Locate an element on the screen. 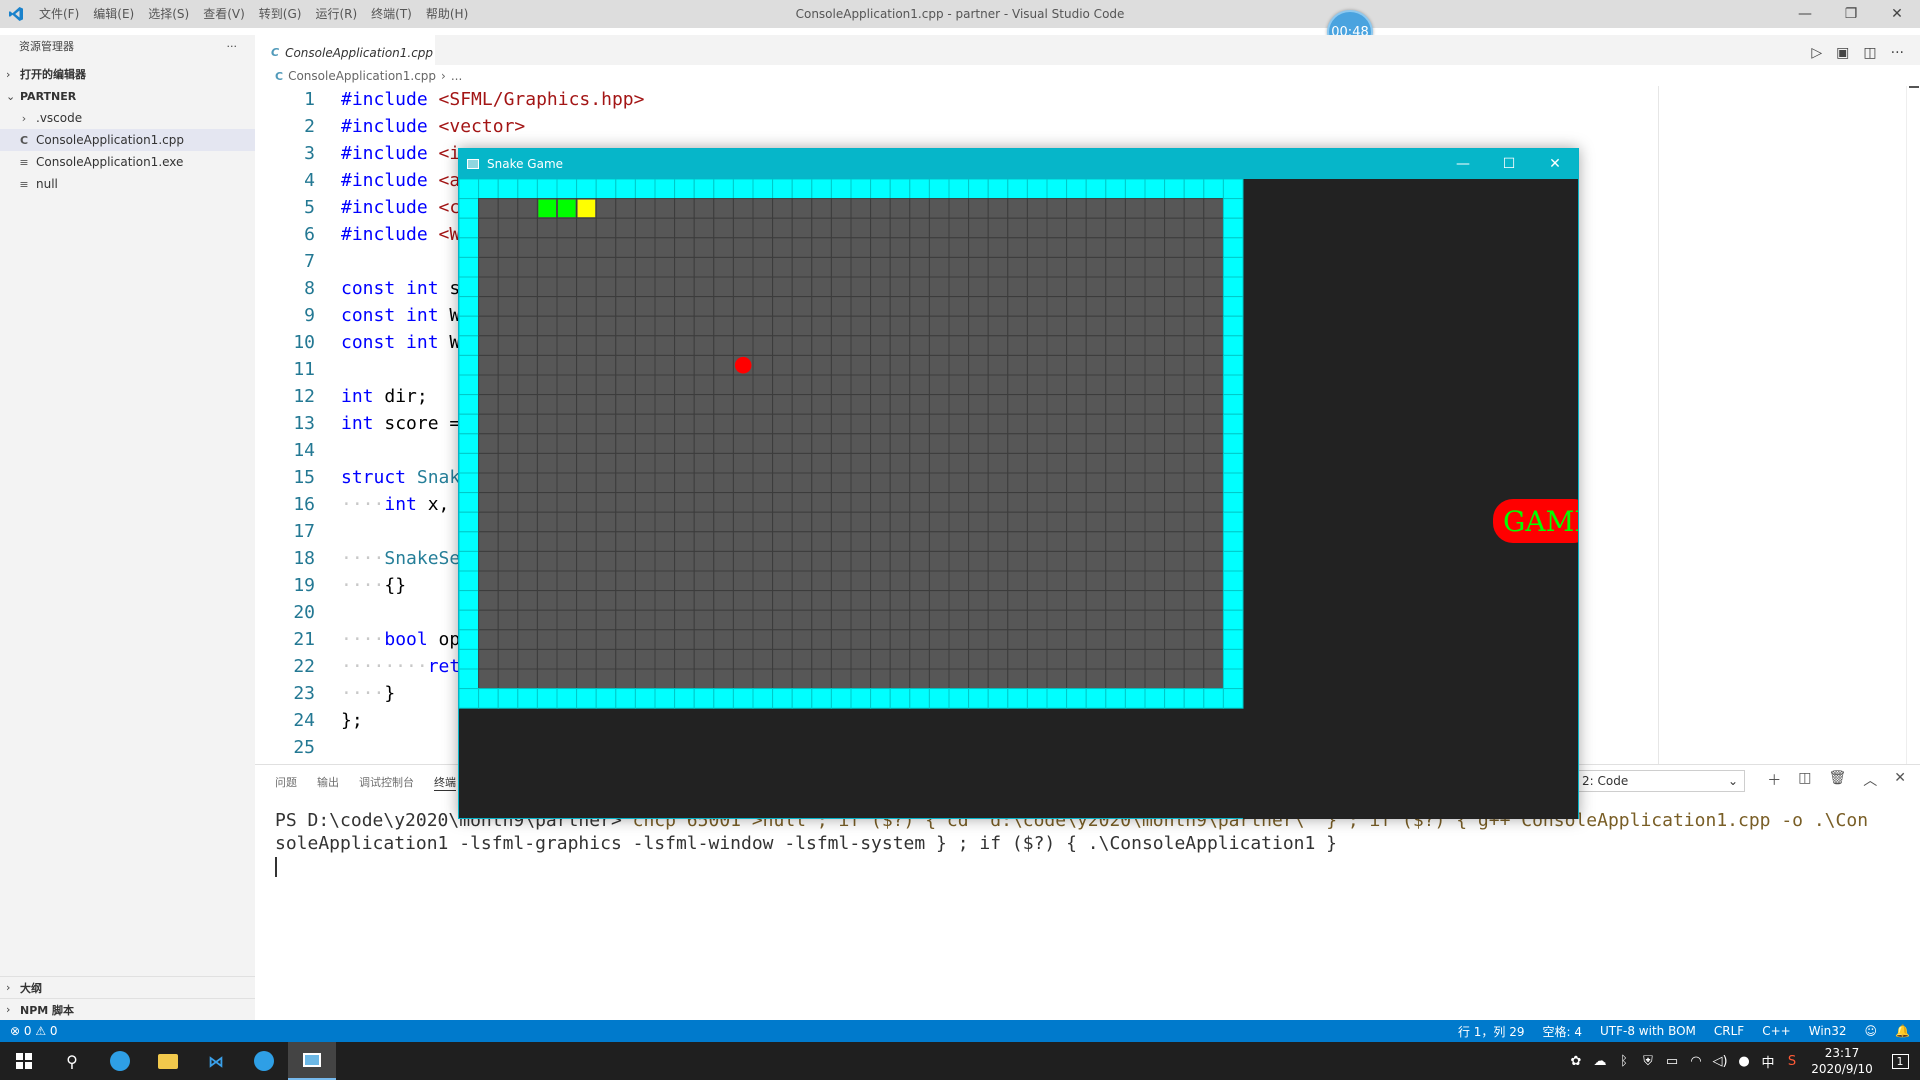 This screenshot has width=1920, height=1080. input-method-icon: S is located at coordinates (1792, 1061).